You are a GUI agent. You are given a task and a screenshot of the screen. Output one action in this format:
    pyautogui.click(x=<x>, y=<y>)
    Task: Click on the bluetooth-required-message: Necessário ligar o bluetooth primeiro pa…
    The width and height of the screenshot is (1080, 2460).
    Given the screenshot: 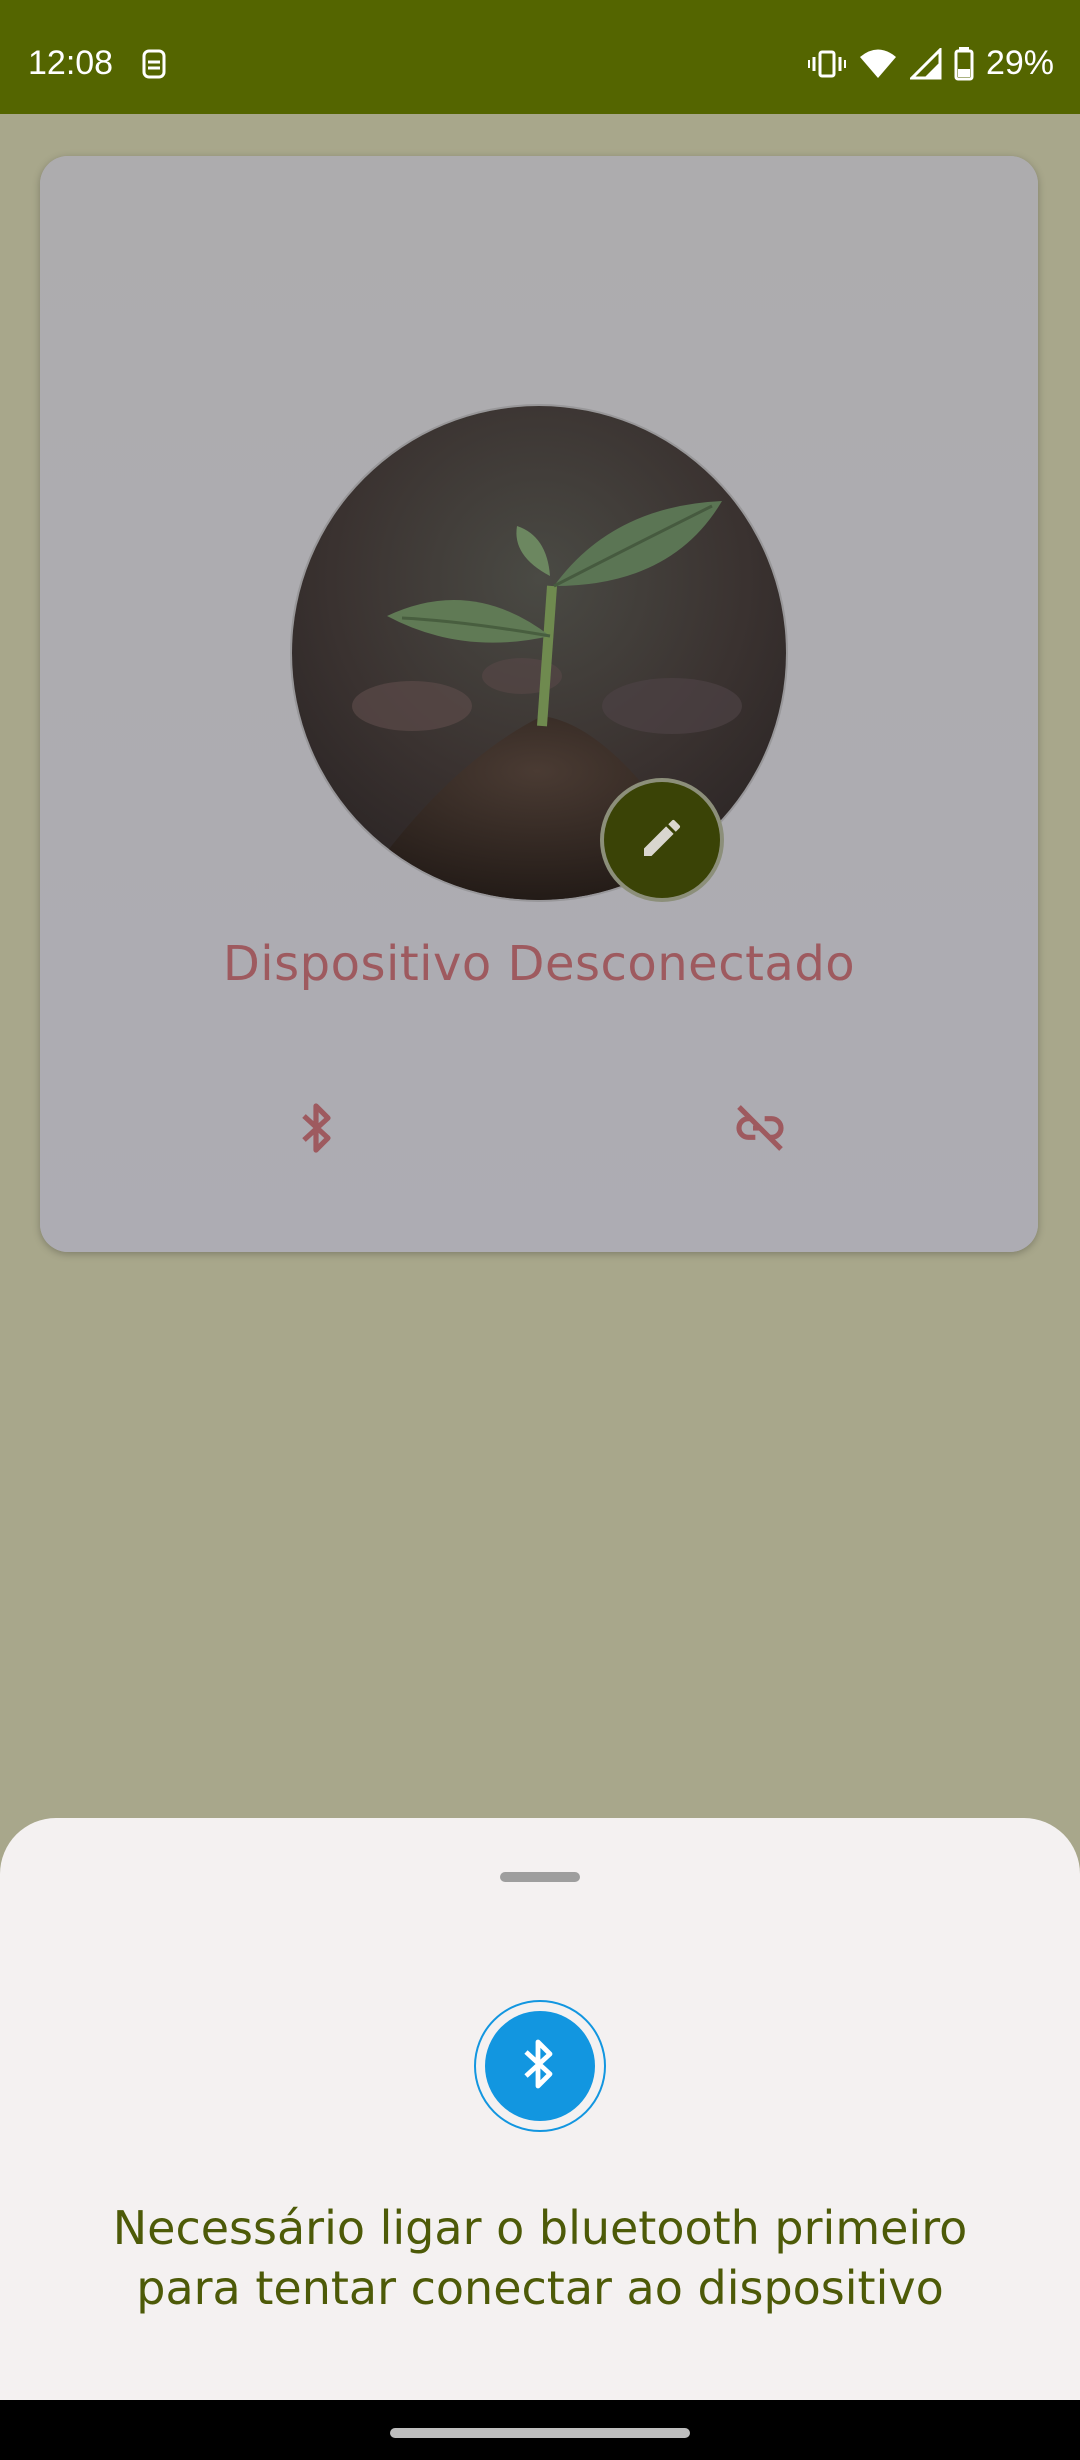 What is the action you would take?
    pyautogui.click(x=540, y=2258)
    